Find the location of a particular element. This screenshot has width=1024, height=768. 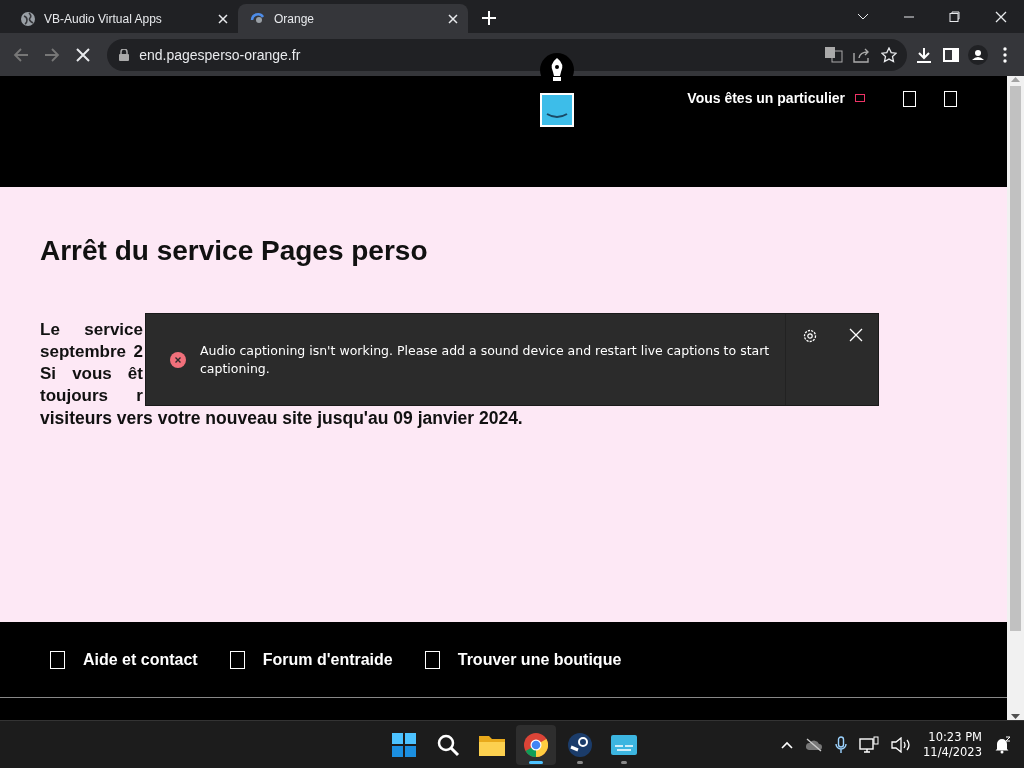

volume-icon is located at coordinates (901, 744).